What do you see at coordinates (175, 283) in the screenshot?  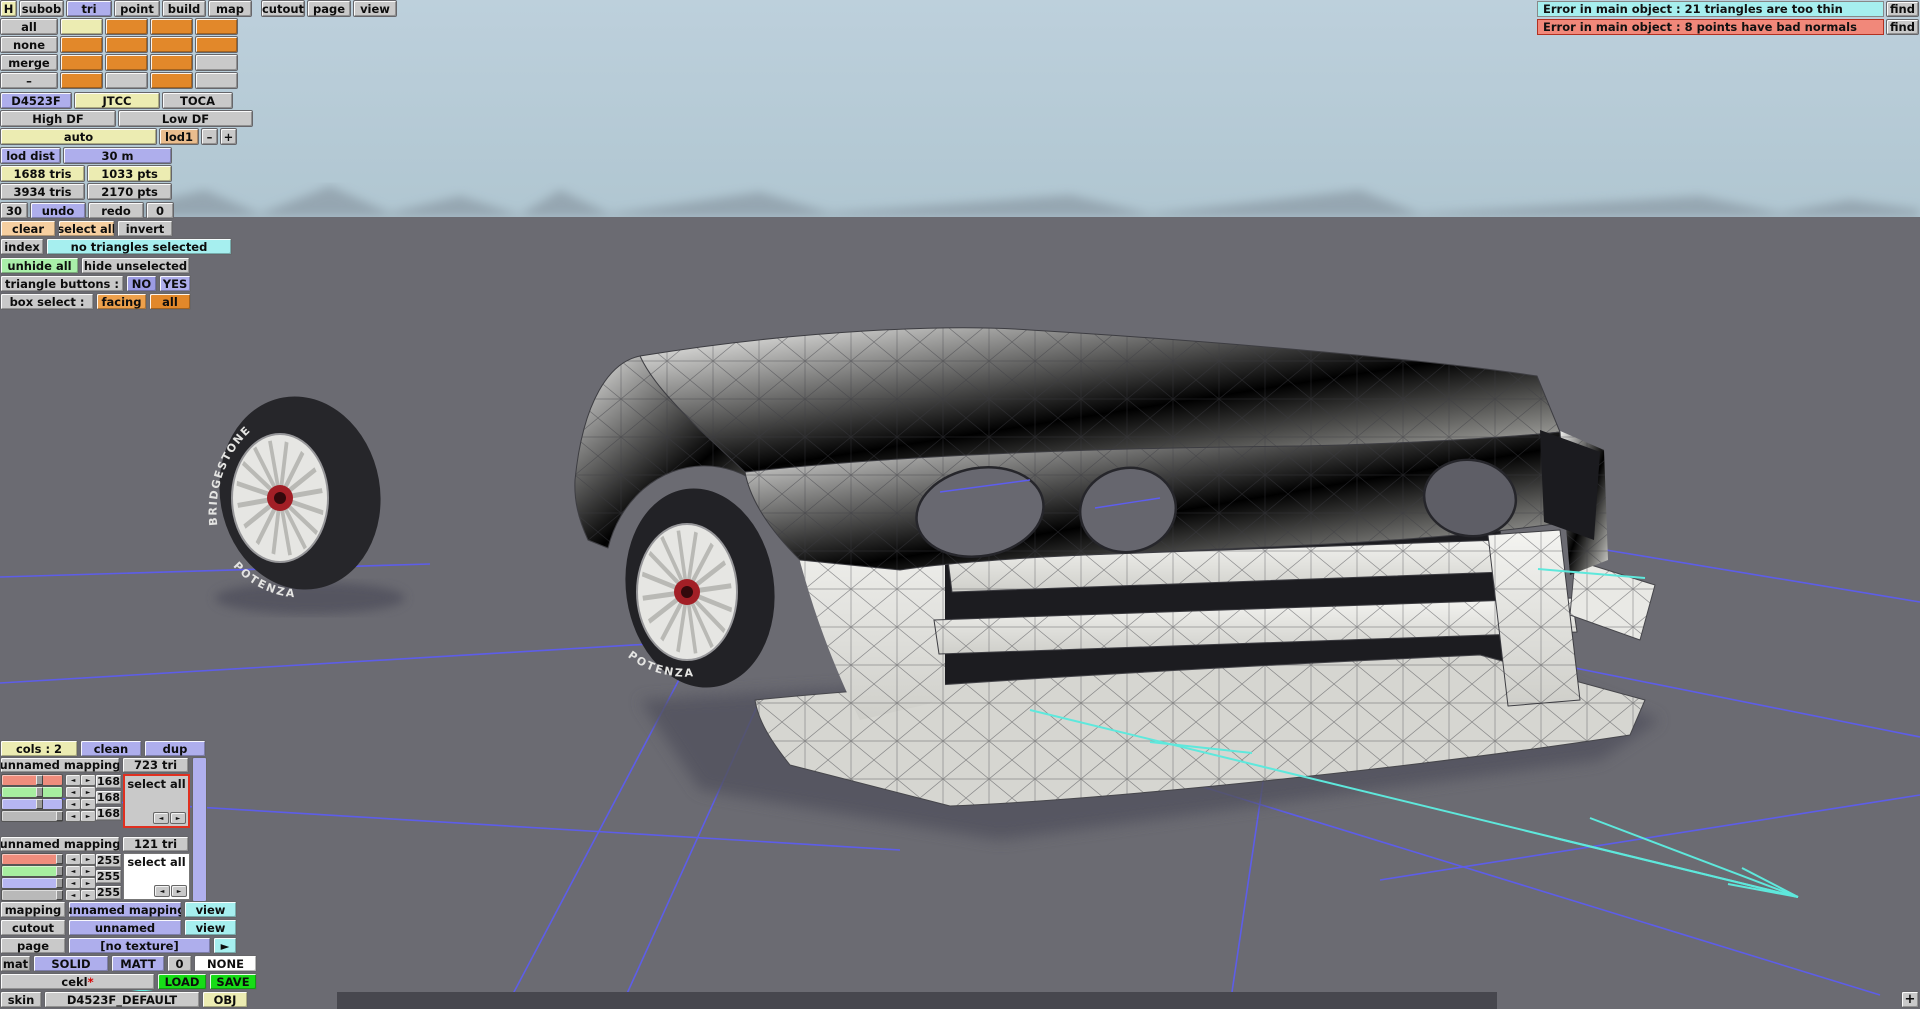 I see `triangle-buttons-yes: YES` at bounding box center [175, 283].